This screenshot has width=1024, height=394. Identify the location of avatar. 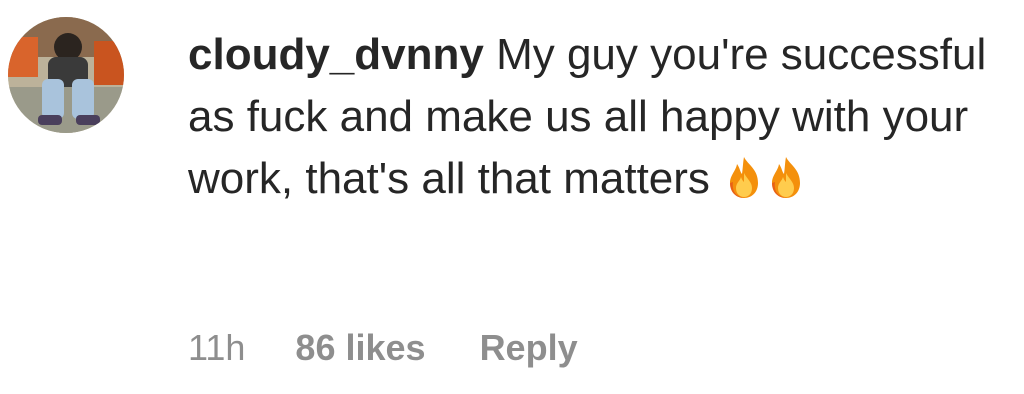
(66, 75).